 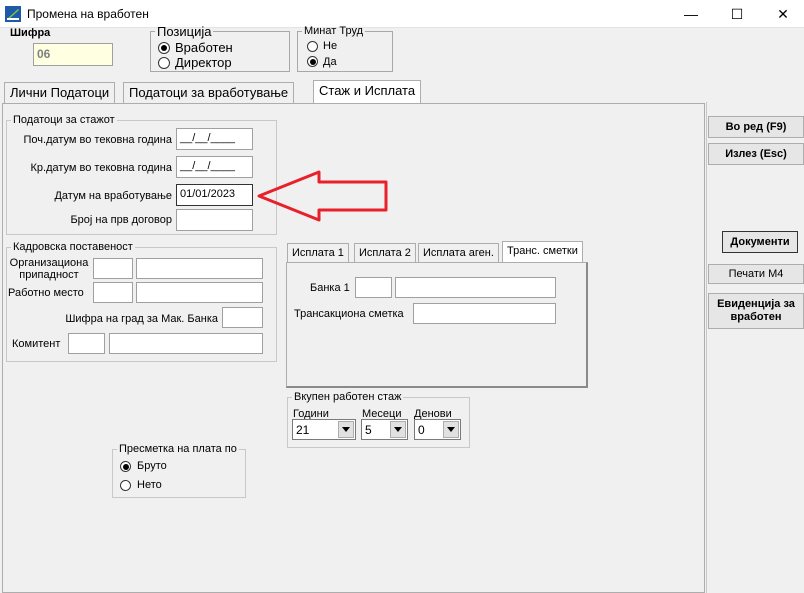 What do you see at coordinates (184, 31) in the screenshot?
I see `pozicija-legend: Позиција` at bounding box center [184, 31].